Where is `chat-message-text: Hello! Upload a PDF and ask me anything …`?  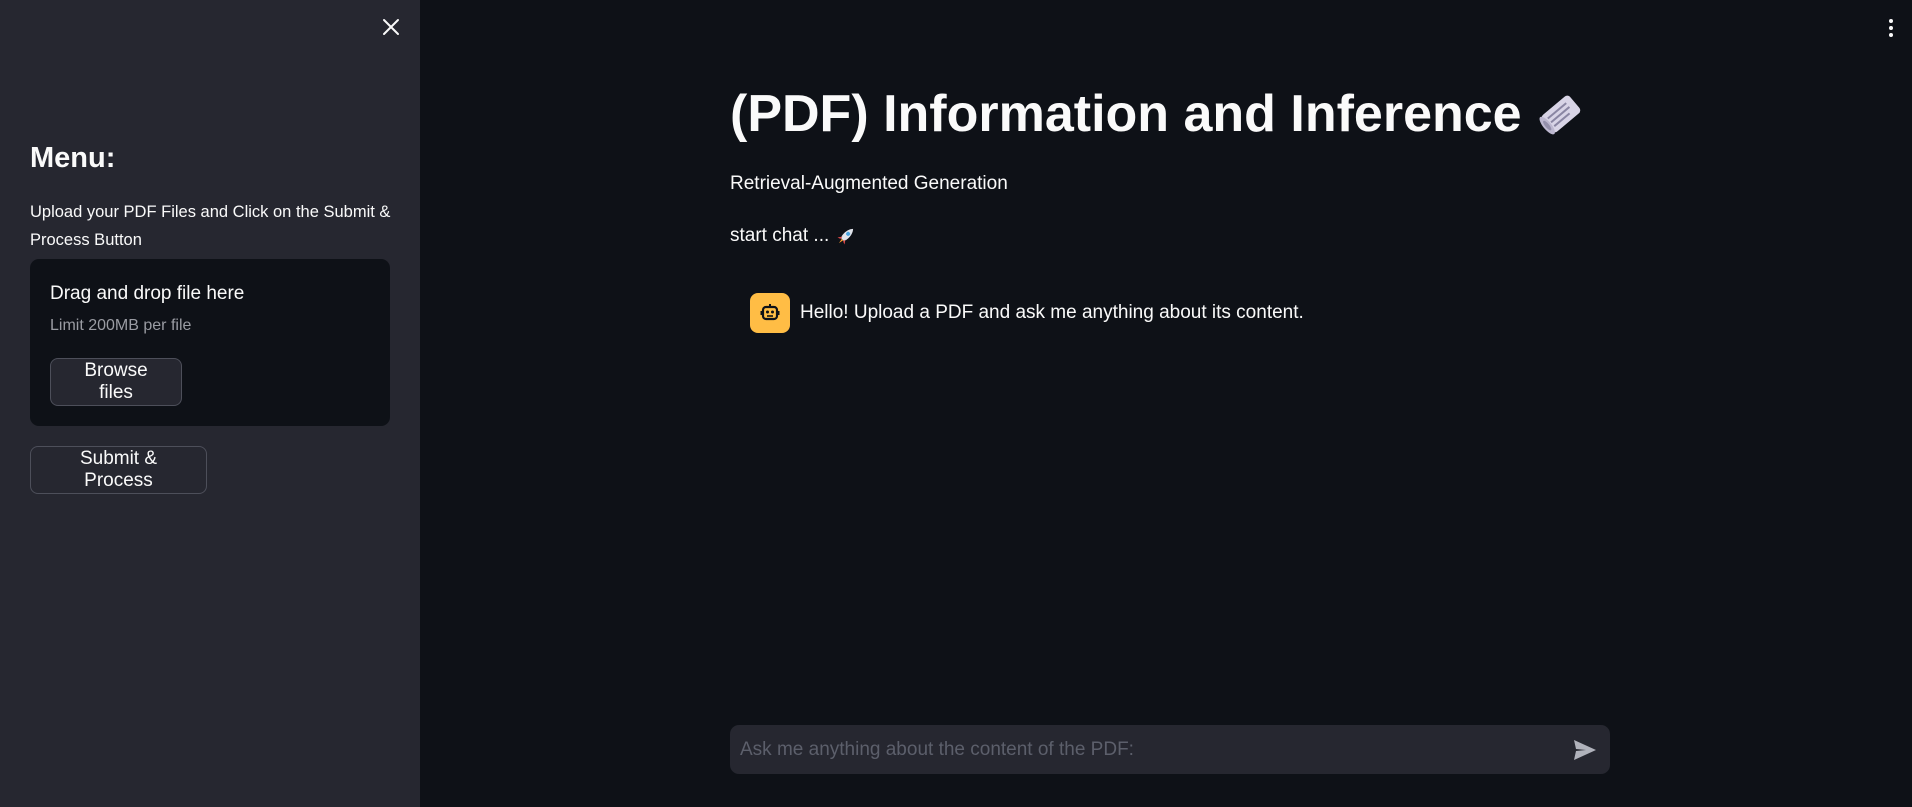 chat-message-text: Hello! Upload a PDF and ask me anything … is located at coordinates (1052, 312).